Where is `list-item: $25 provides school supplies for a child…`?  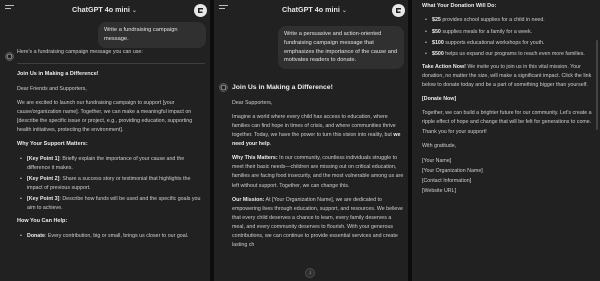
list-item: $25 provides school supplies for a child… is located at coordinates (508, 20).